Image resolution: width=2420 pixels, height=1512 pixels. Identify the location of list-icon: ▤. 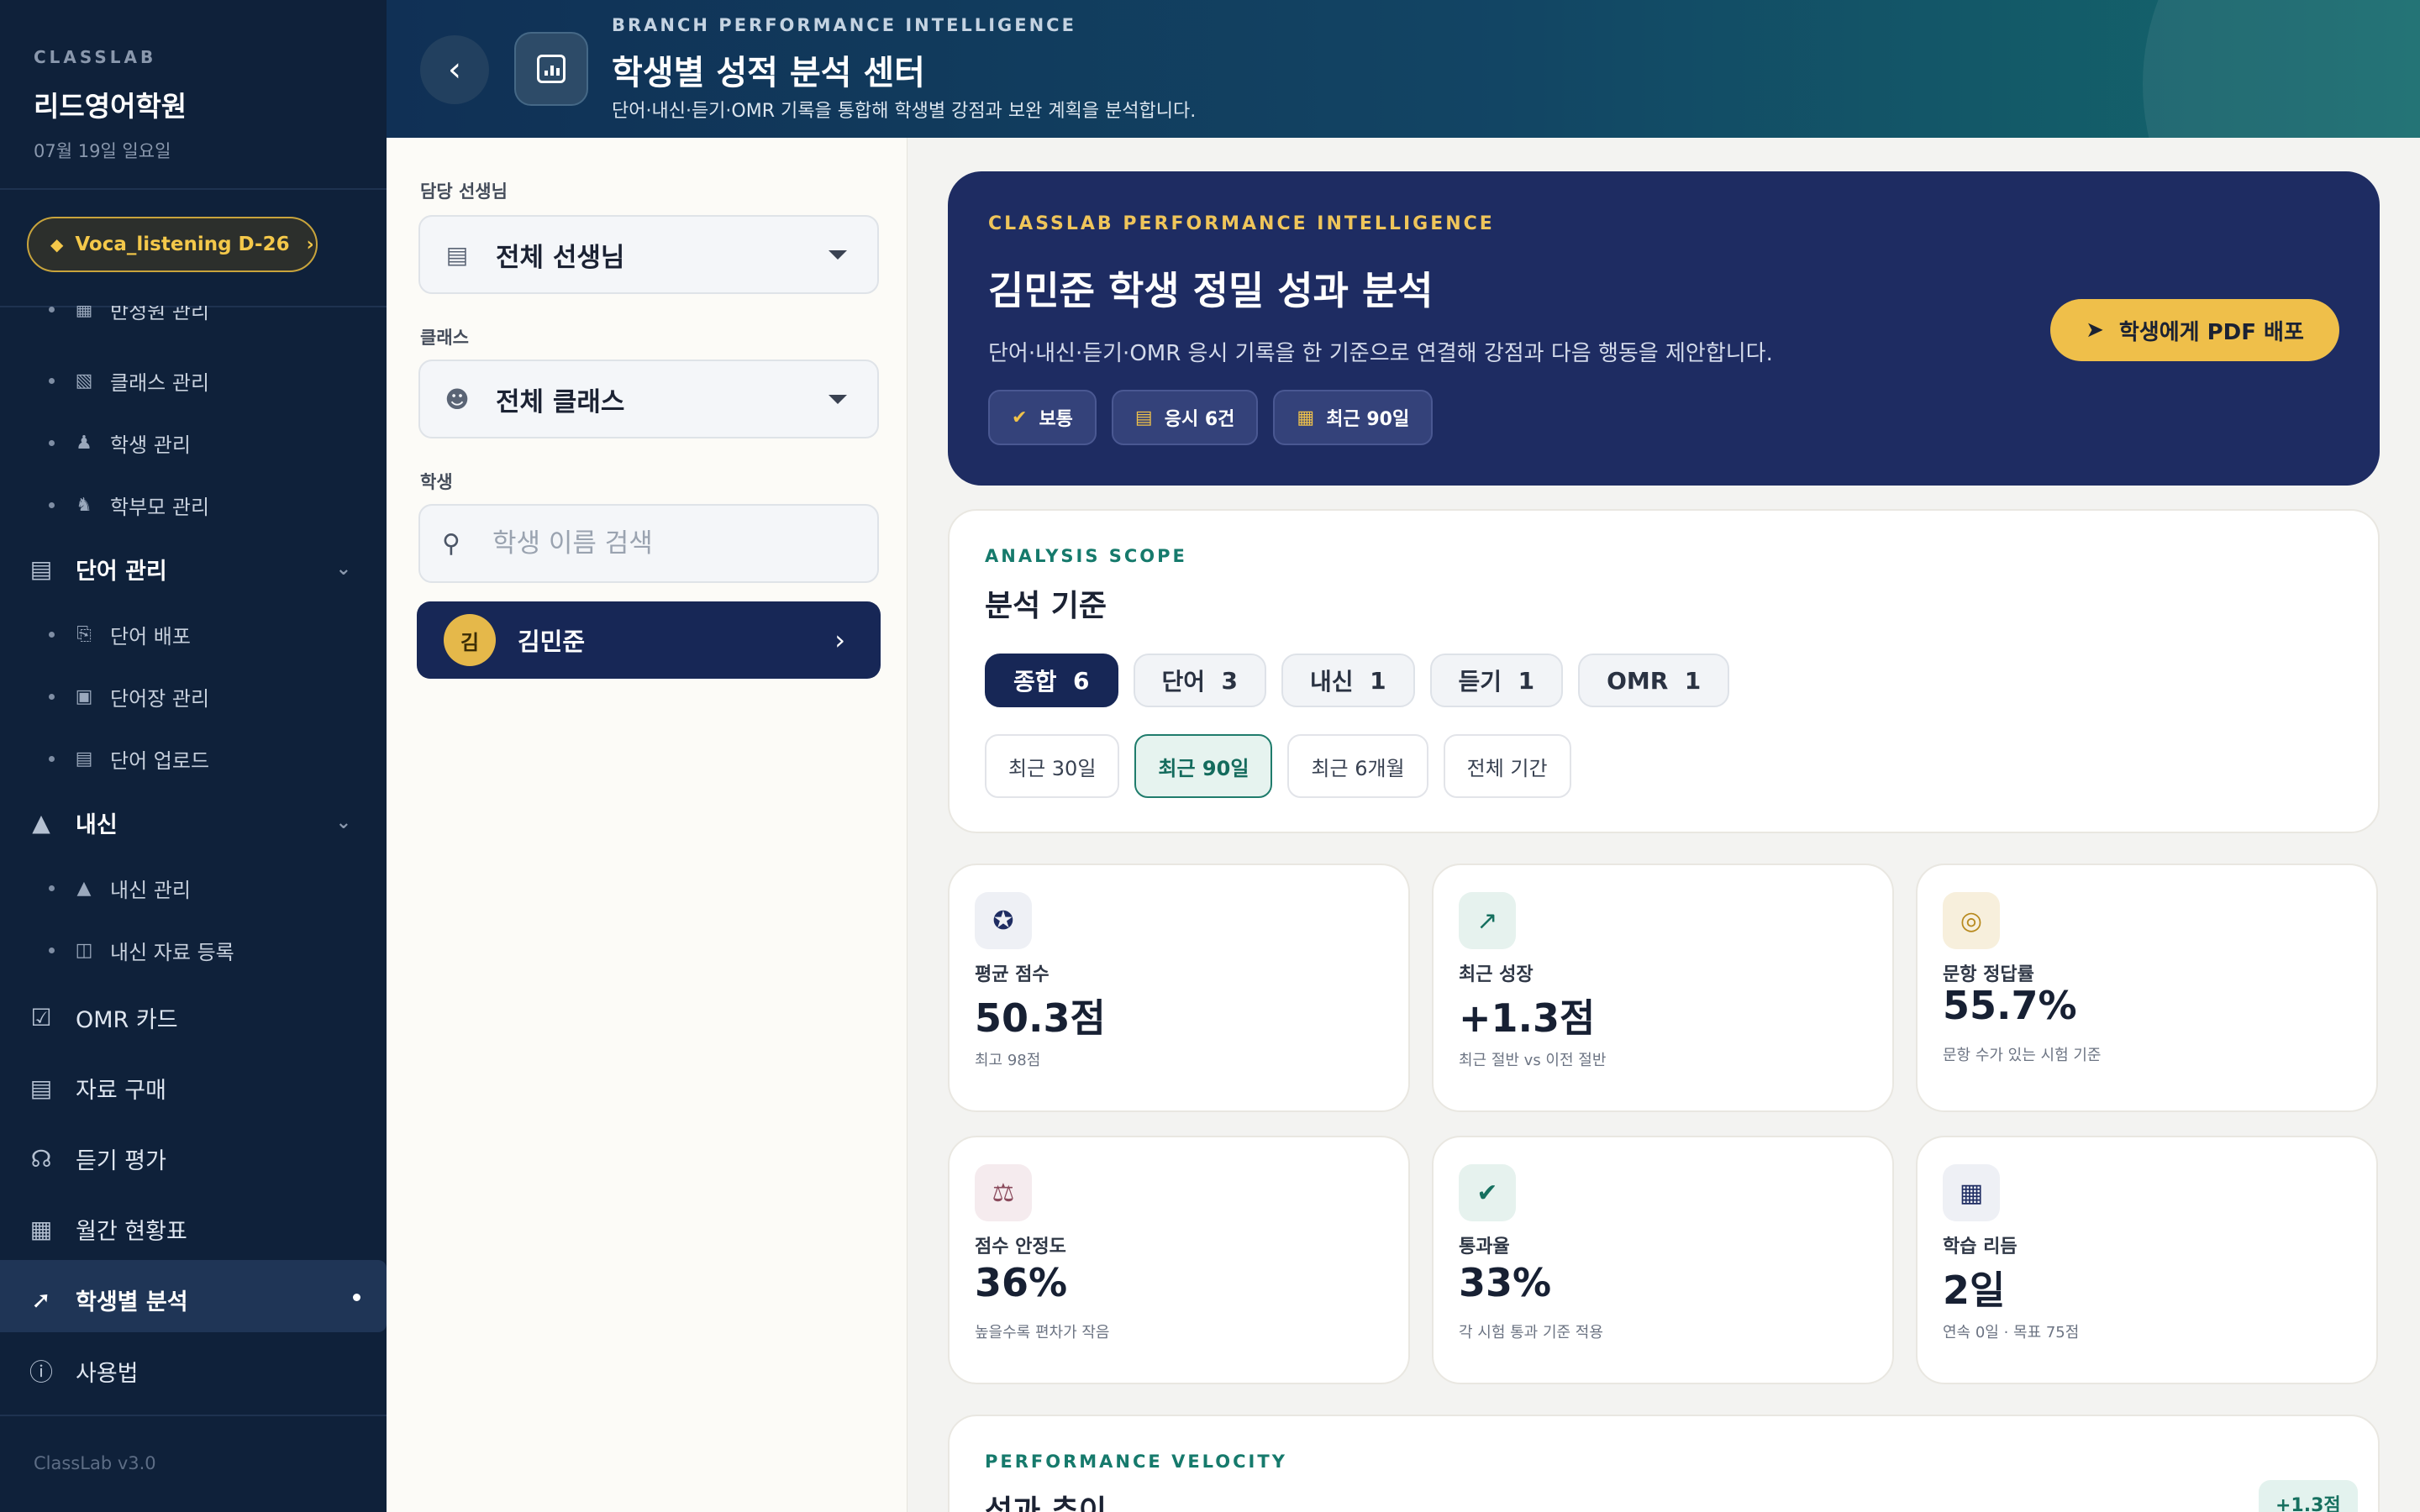
(1143, 417).